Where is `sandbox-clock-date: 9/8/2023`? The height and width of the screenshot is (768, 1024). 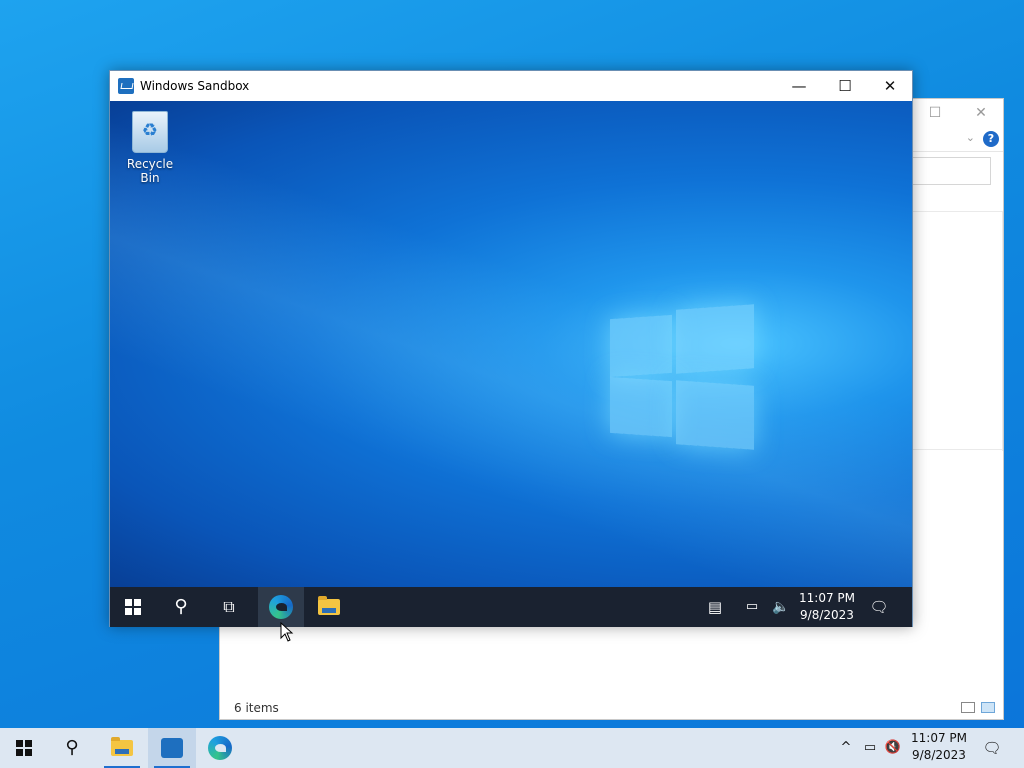
sandbox-clock-date: 9/8/2023 is located at coordinates (827, 615).